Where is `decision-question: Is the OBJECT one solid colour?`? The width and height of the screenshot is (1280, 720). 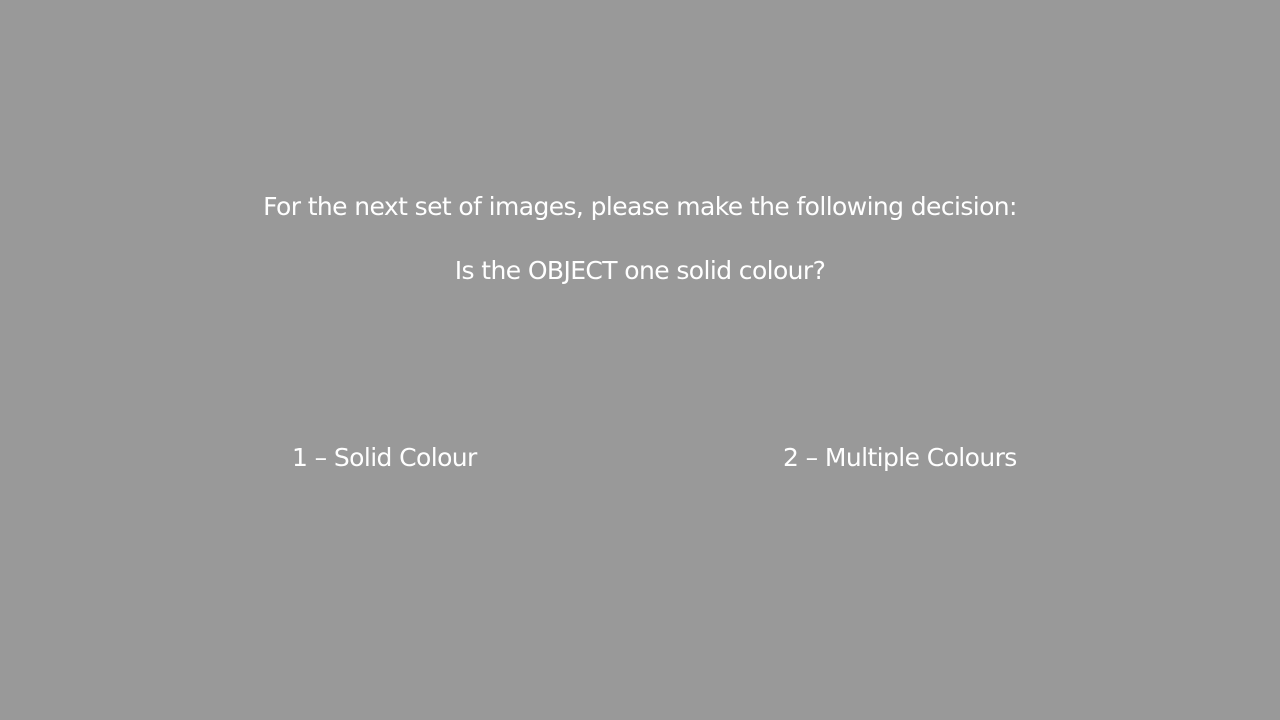 decision-question: Is the OBJECT one solid colour? is located at coordinates (640, 270).